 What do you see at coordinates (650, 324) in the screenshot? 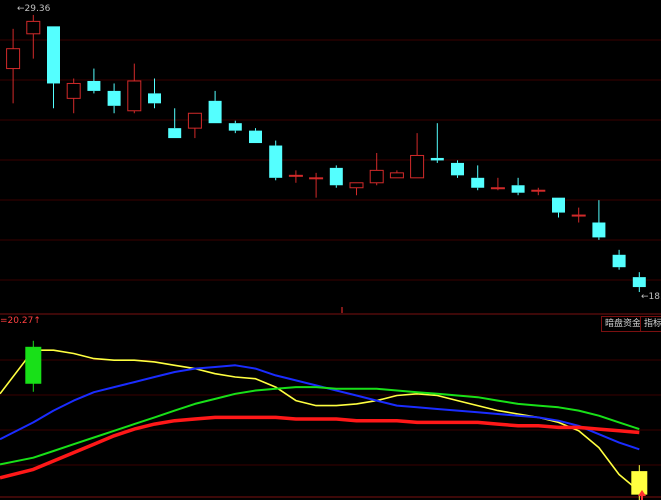
I see `indicator-help-button: 指标说` at bounding box center [650, 324].